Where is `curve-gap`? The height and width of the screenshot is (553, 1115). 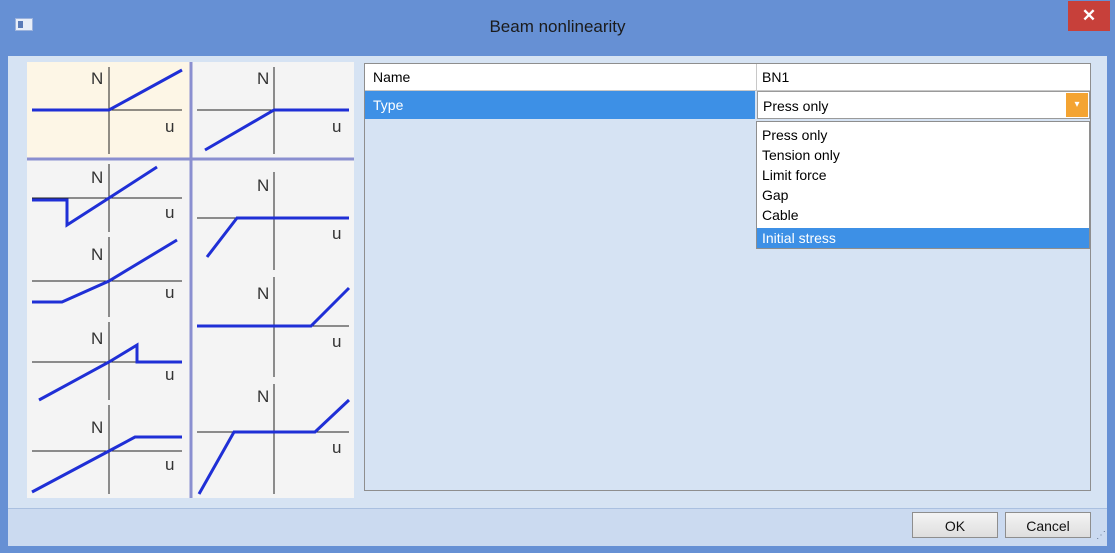
curve-gap is located at coordinates (277, 237).